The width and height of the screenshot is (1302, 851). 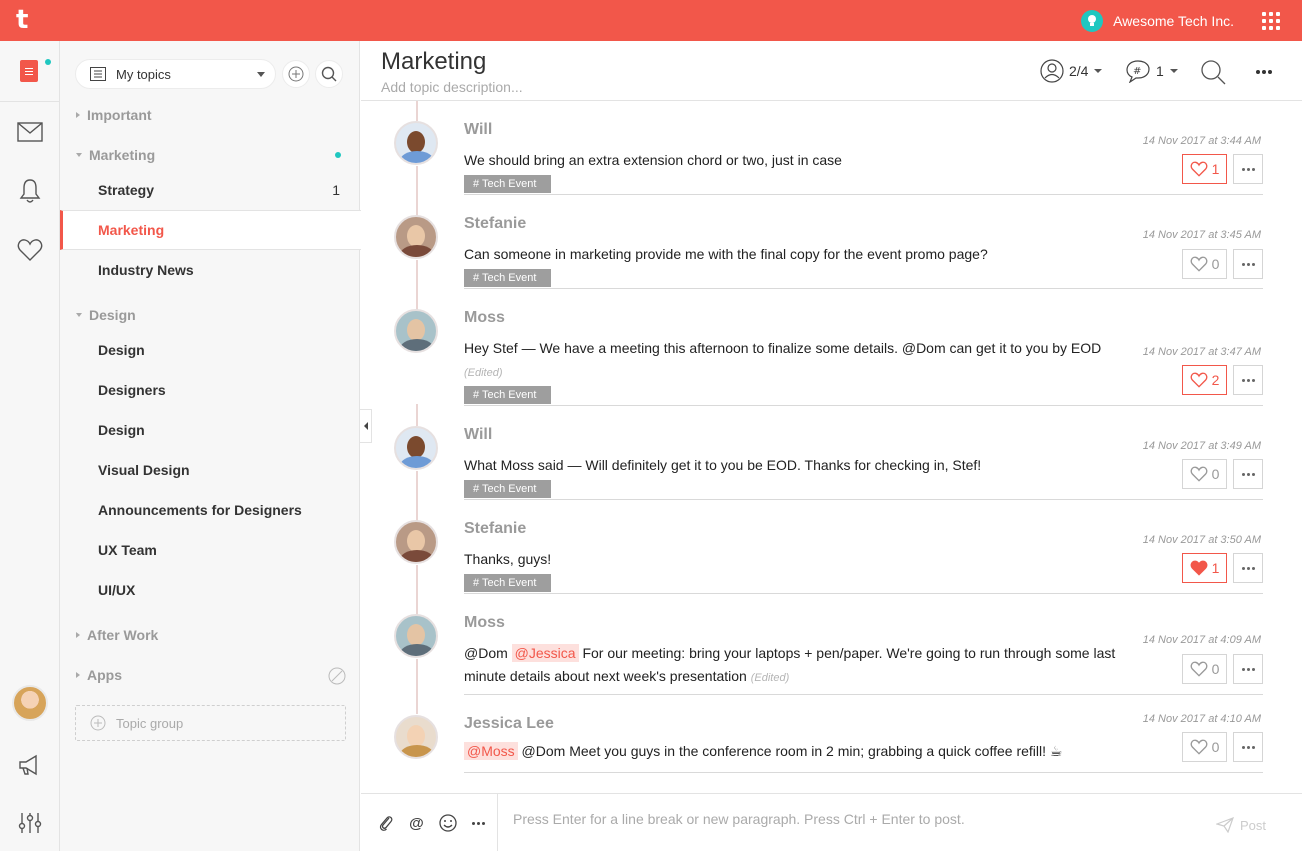 What do you see at coordinates (210, 550) in the screenshot?
I see `sidebar-item-ux-team: UX Team` at bounding box center [210, 550].